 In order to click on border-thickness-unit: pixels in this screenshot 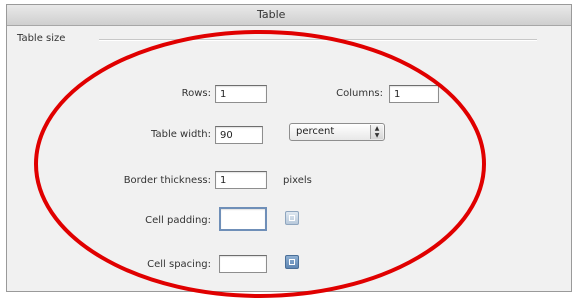, I will do `click(297, 180)`.